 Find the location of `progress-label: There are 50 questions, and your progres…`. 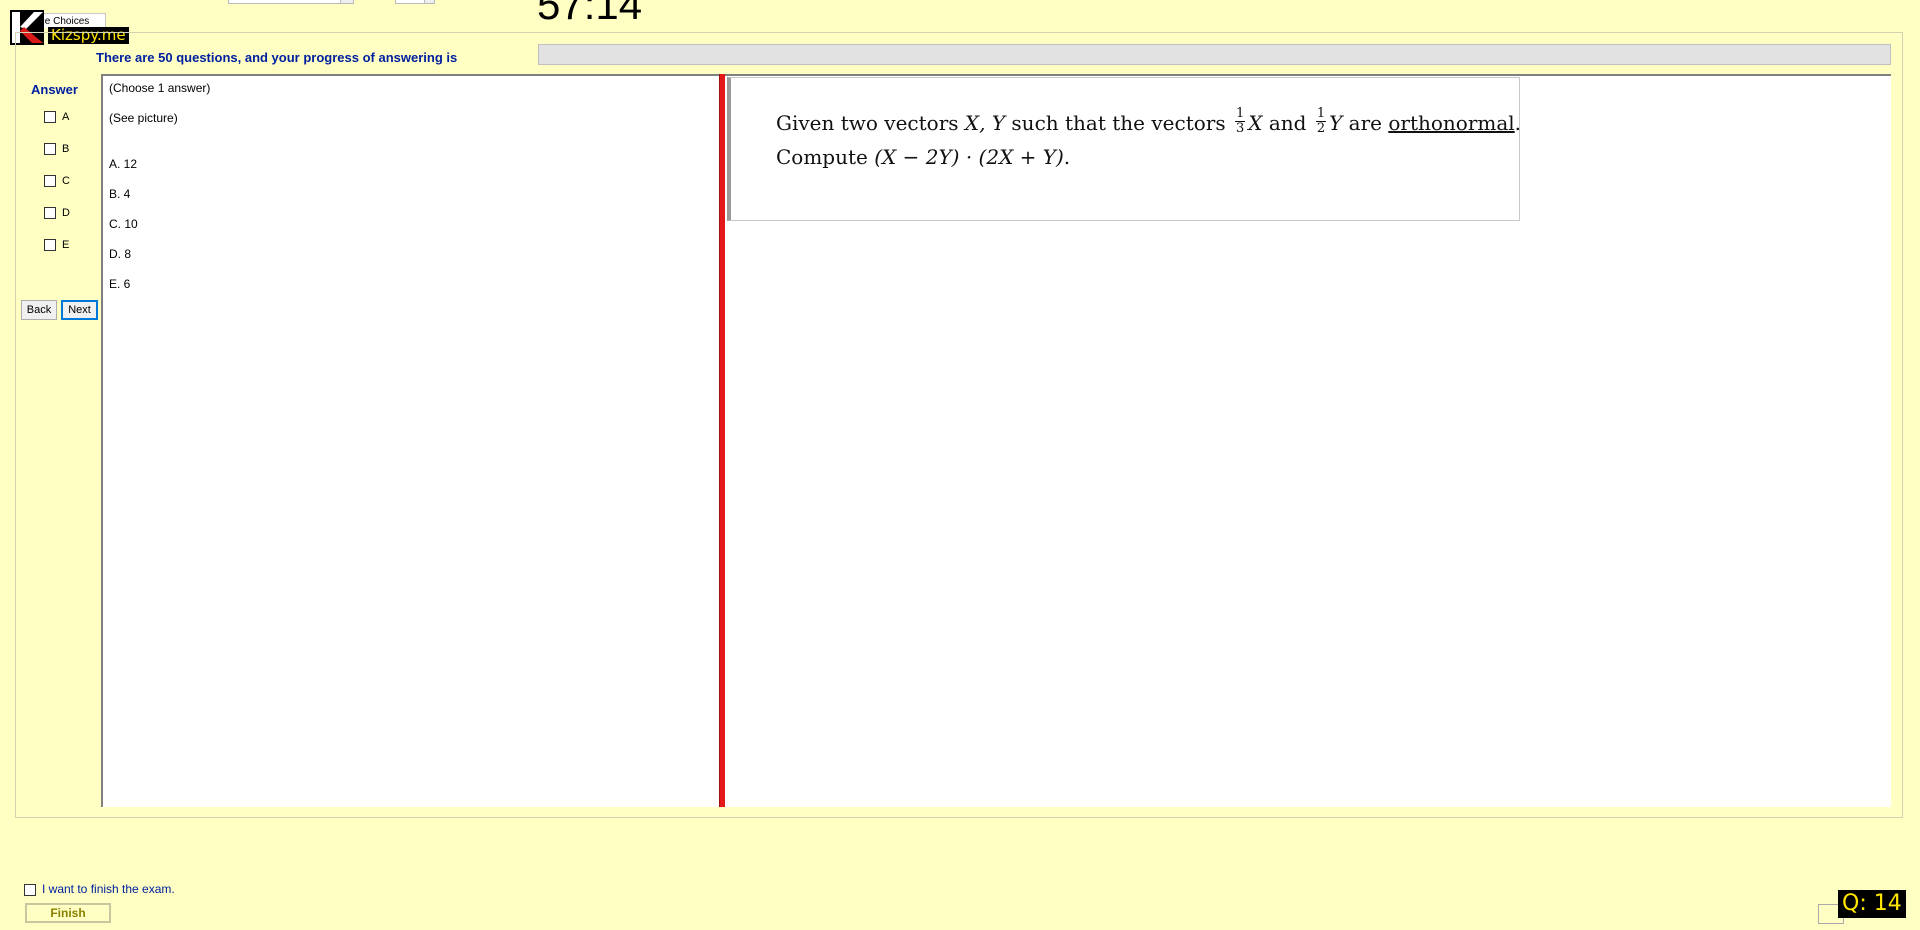

progress-label: There are 50 questions, and your progres… is located at coordinates (277, 57).